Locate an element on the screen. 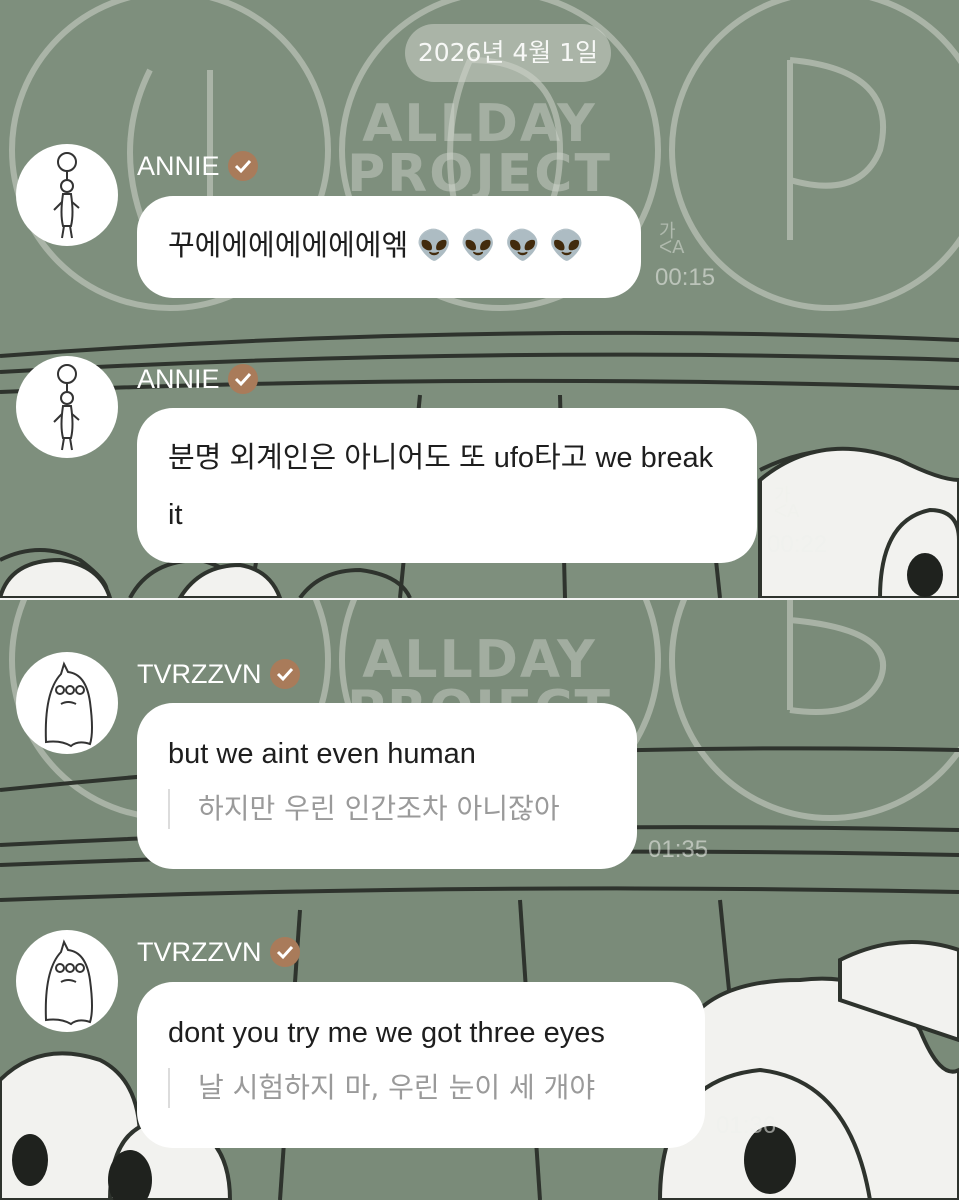 This screenshot has width=959, height=1200. watermark-line1: ALLDAY is located at coordinates (479, 124).